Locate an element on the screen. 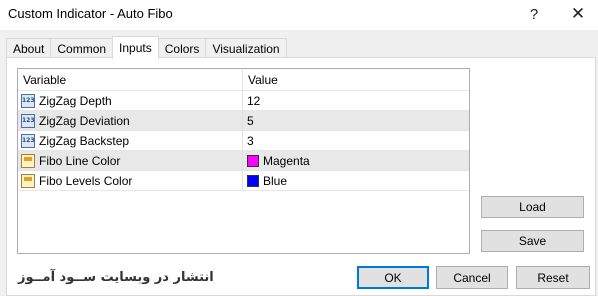 This screenshot has width=598, height=296. close-icon: ✕ is located at coordinates (578, 13).